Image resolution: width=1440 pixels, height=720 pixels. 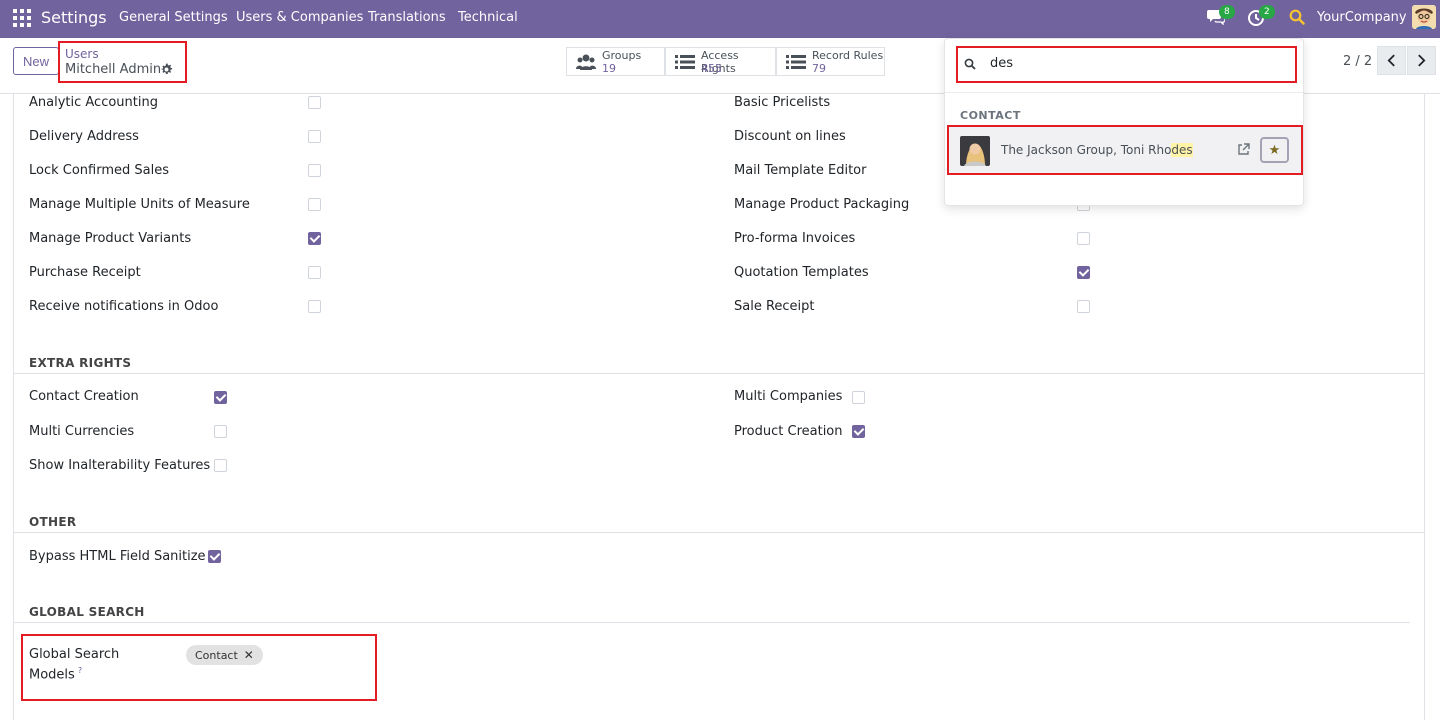 What do you see at coordinates (82, 54) in the screenshot?
I see `breadcrumb-users: Users` at bounding box center [82, 54].